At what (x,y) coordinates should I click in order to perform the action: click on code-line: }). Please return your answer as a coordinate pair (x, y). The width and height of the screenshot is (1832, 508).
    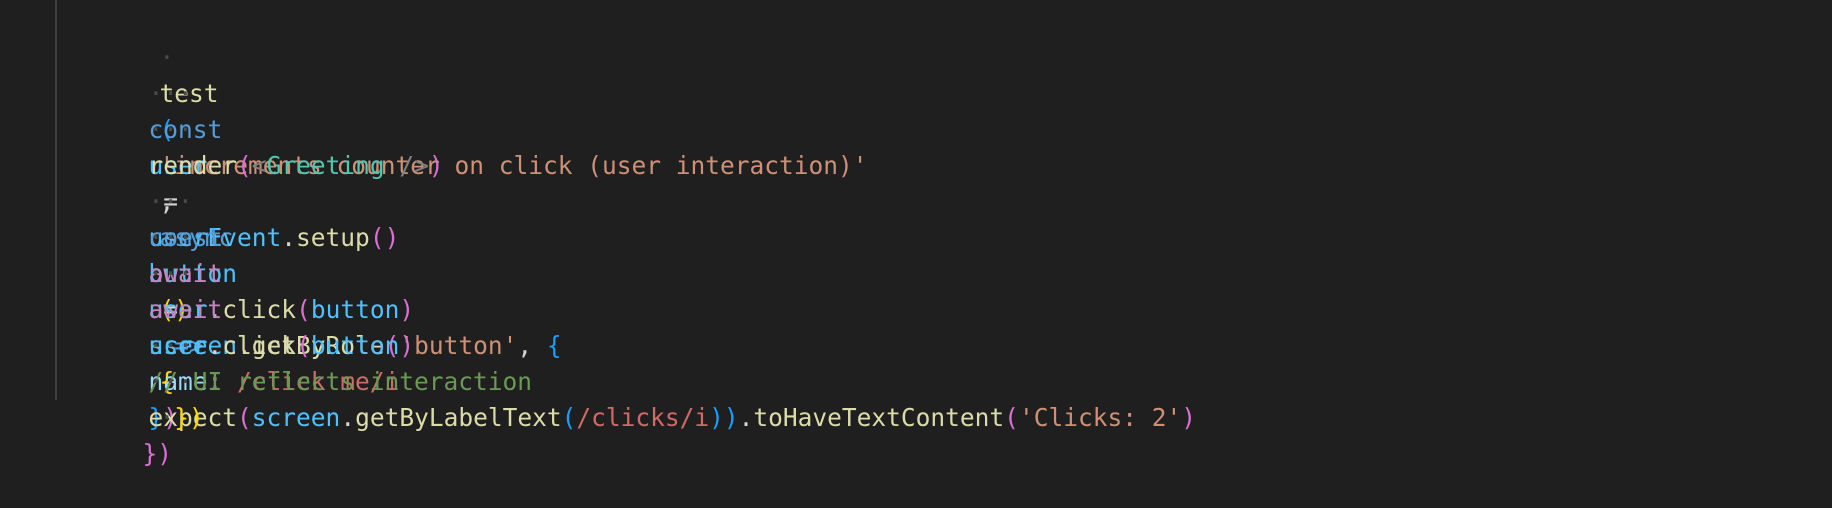
    Looking at the image, I should click on (916, 434).